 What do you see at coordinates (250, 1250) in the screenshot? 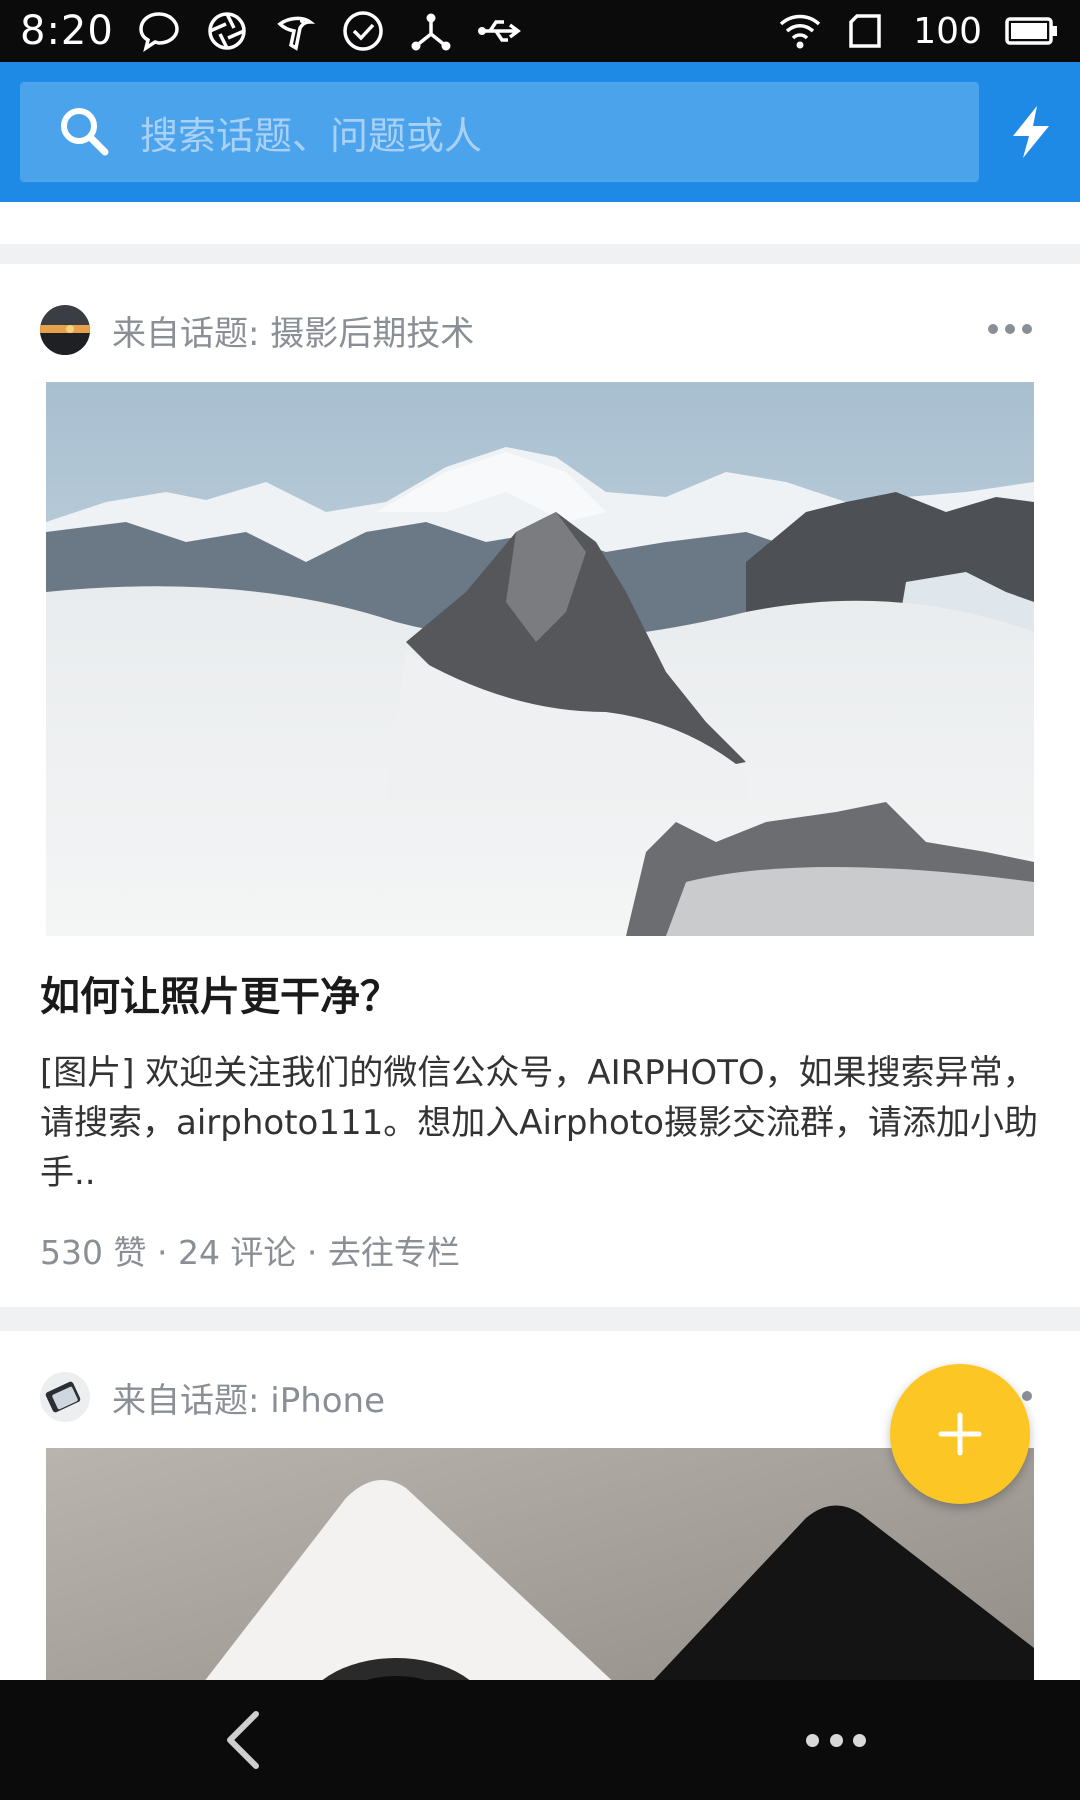
I see `post-meta: 530 赞 · 24 评论 · 去往专栏` at bounding box center [250, 1250].